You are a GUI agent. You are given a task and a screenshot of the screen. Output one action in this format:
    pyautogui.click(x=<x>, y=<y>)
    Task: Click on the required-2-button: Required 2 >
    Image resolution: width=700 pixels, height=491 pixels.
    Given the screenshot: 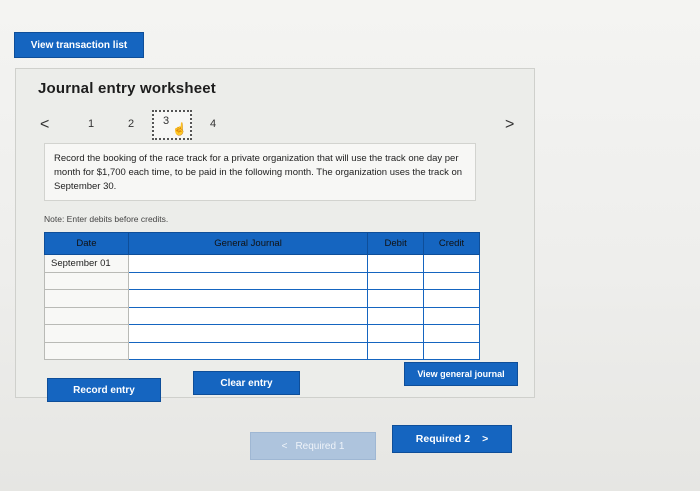 What is the action you would take?
    pyautogui.click(x=452, y=439)
    